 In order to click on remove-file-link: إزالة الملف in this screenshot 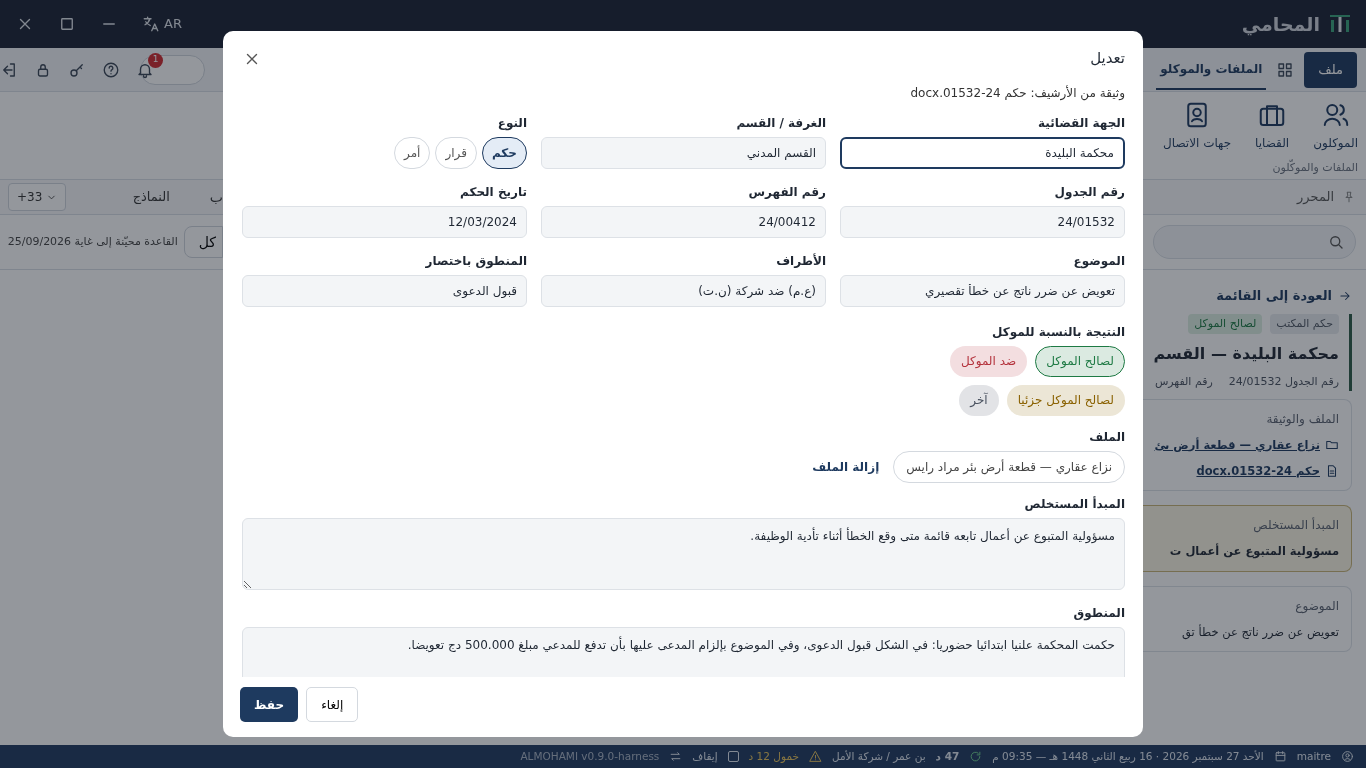, I will do `click(846, 466)`.